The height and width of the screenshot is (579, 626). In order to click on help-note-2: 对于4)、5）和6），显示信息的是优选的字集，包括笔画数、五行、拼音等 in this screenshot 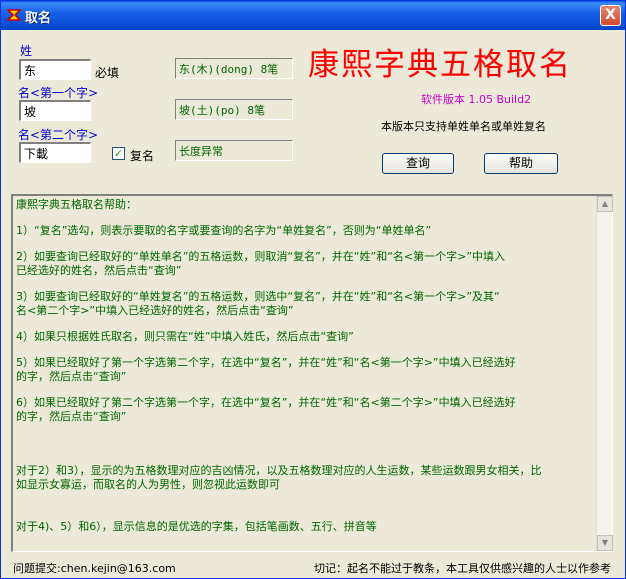, I will do `click(196, 526)`.